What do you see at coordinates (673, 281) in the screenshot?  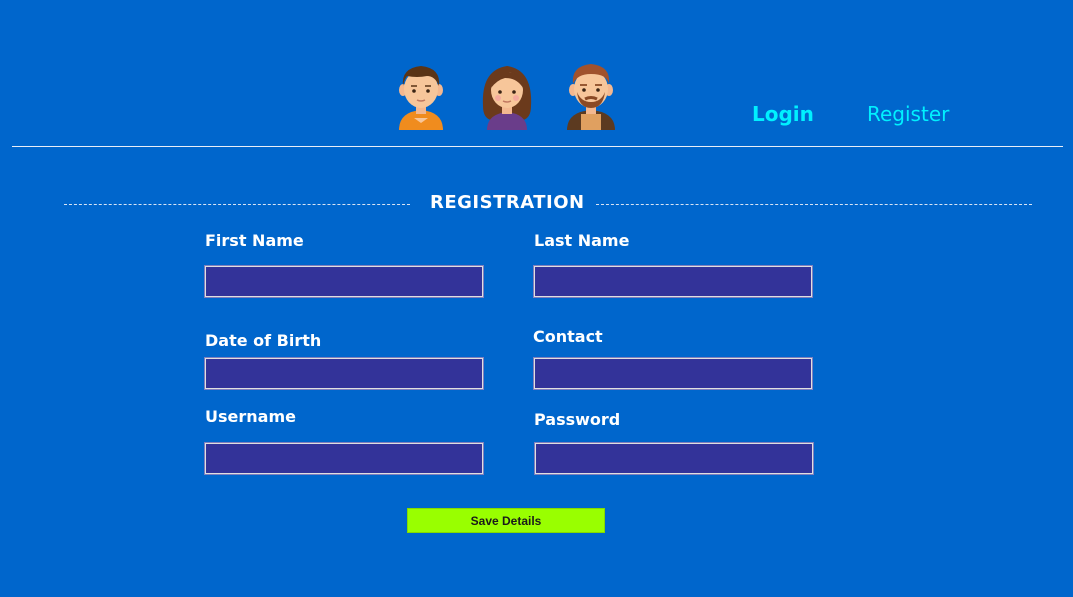 I see `last-name-input` at bounding box center [673, 281].